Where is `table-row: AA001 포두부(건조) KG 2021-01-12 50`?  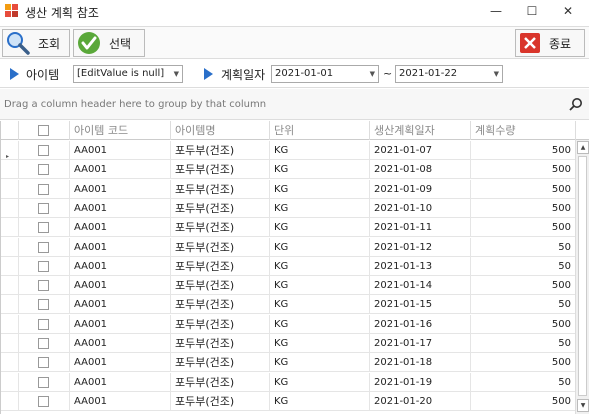
table-row: AA001 포두부(건조) KG 2021-01-12 50 is located at coordinates (288, 247).